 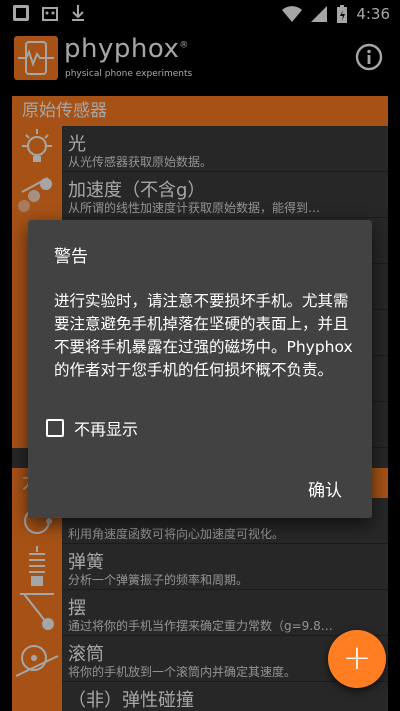 I want to click on dont-show-again-checkbox, so click(x=55, y=428).